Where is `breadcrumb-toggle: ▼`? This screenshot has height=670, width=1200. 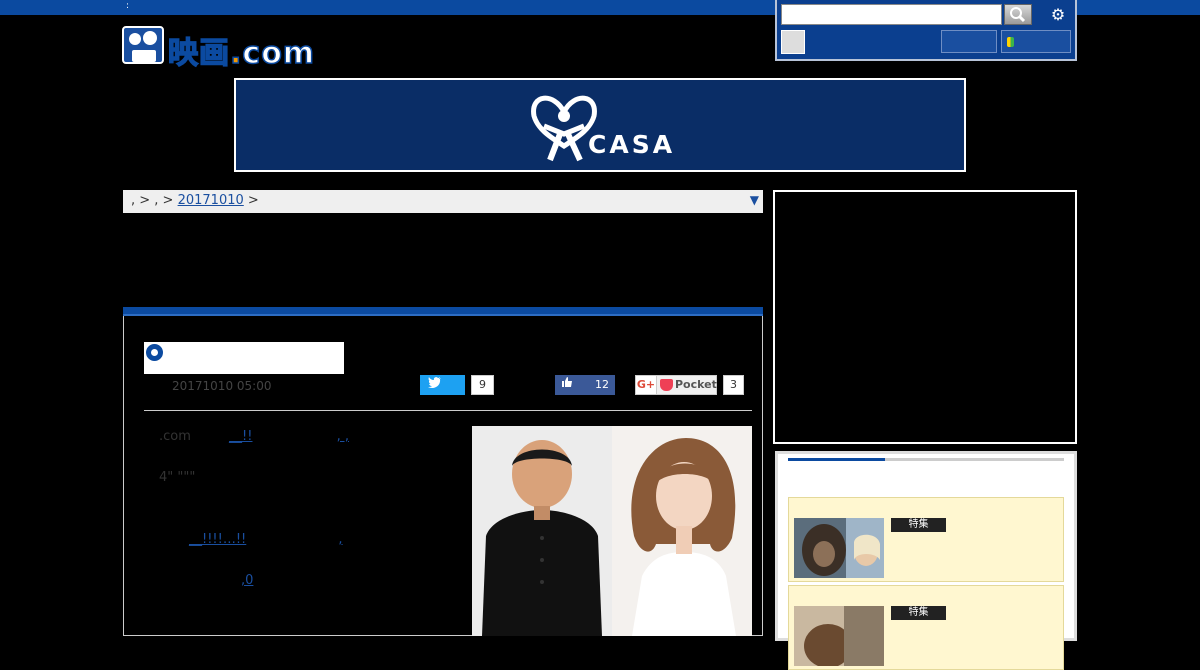 breadcrumb-toggle: ▼ is located at coordinates (754, 200).